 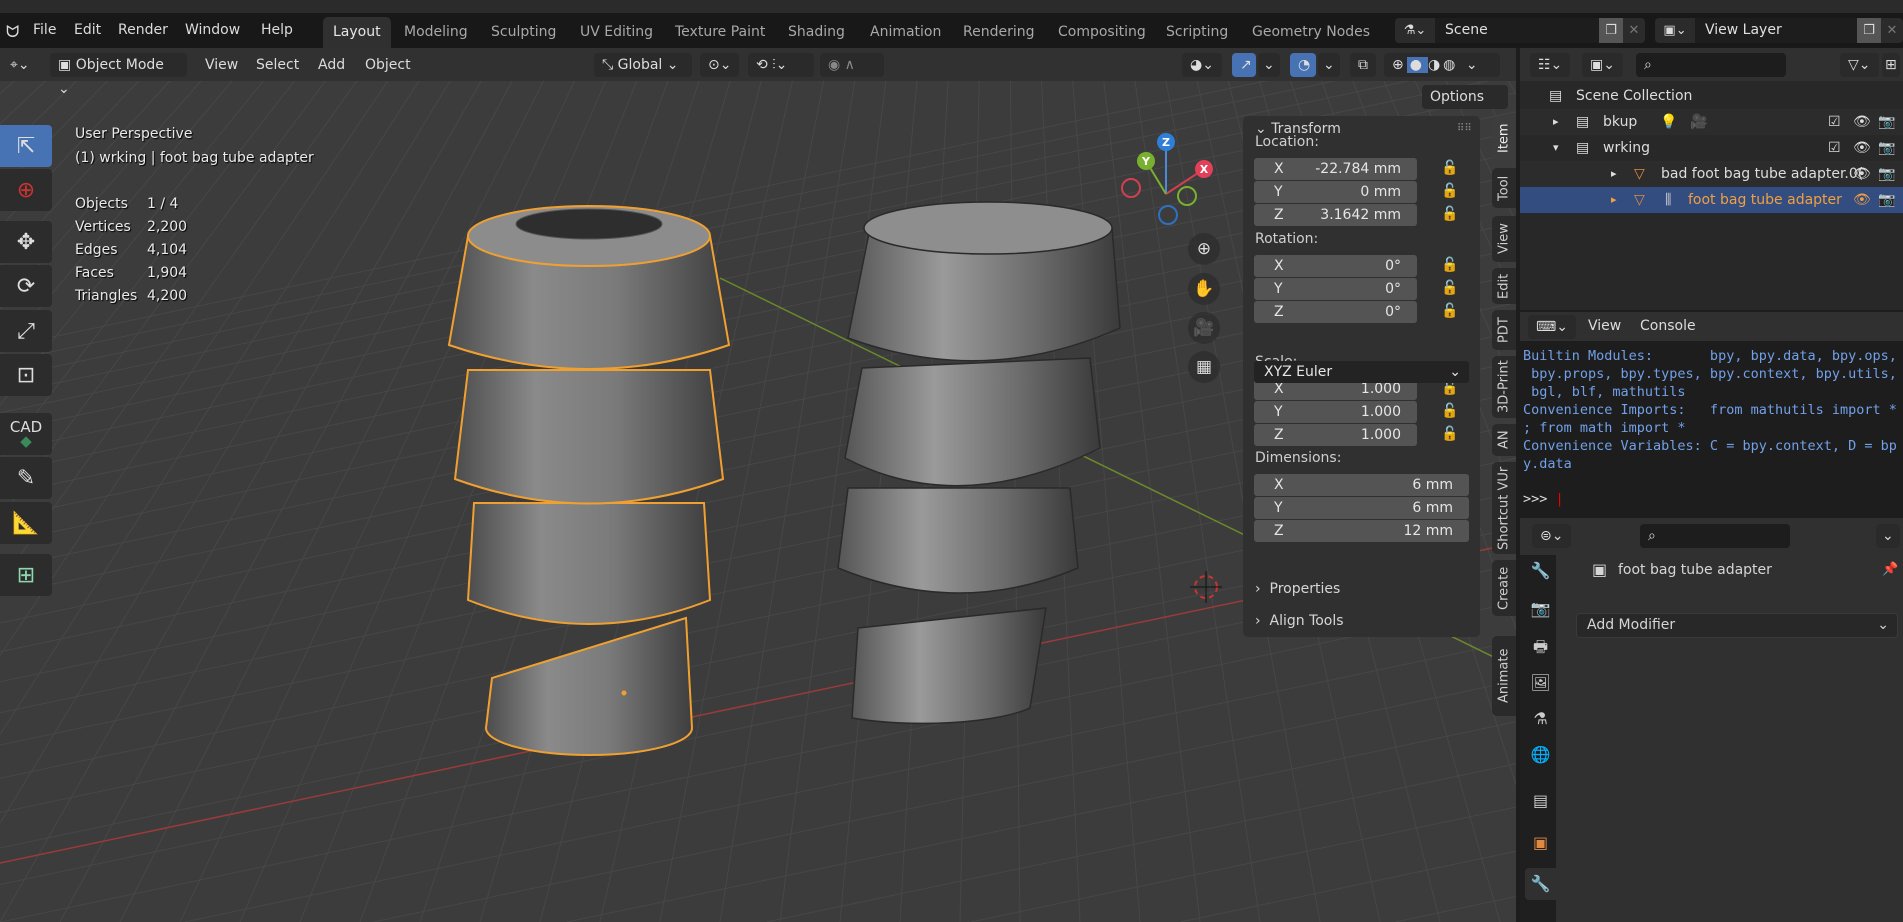 What do you see at coordinates (1540, 719) in the screenshot?
I see `scene-tab-icon: ⚗` at bounding box center [1540, 719].